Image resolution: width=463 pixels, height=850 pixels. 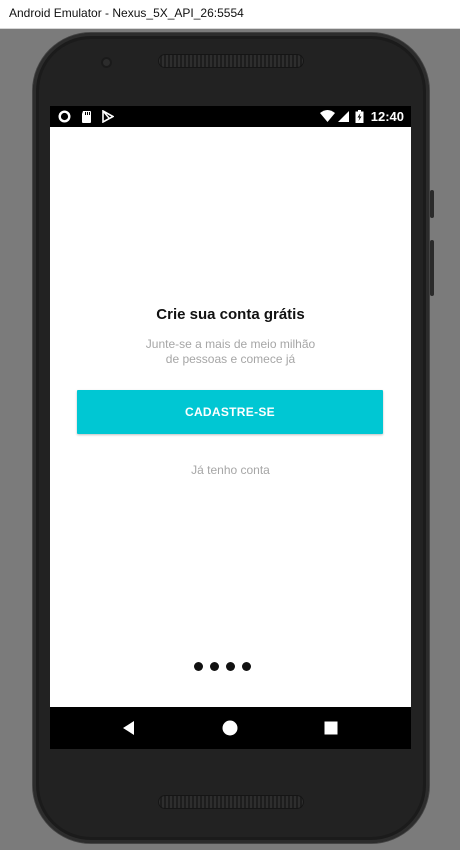 I want to click on login-link: Já tenho conta, so click(x=230, y=470).